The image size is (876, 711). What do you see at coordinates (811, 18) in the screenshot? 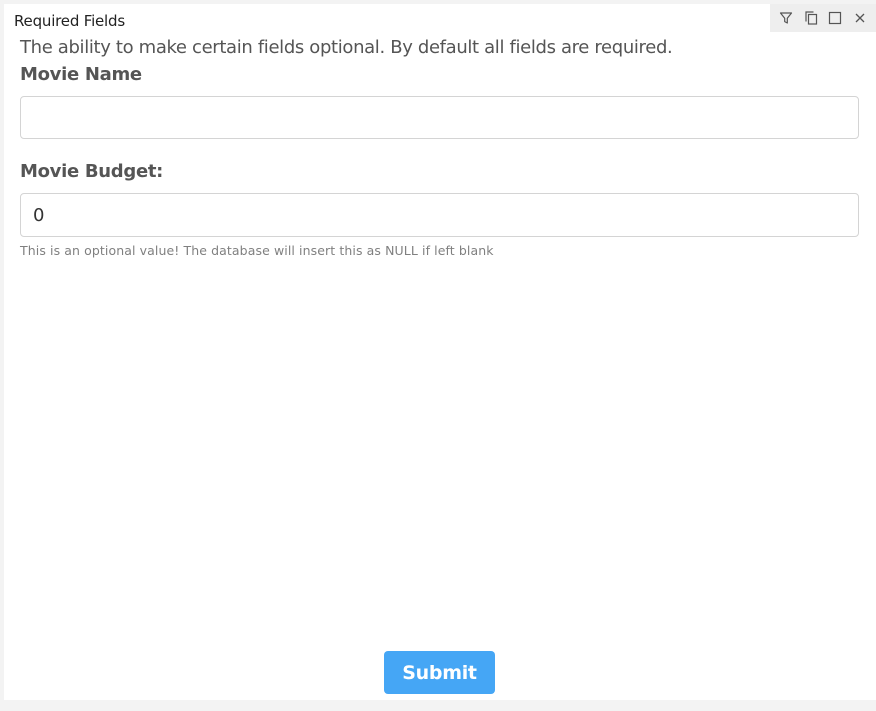
I see `copy-icon` at bounding box center [811, 18].